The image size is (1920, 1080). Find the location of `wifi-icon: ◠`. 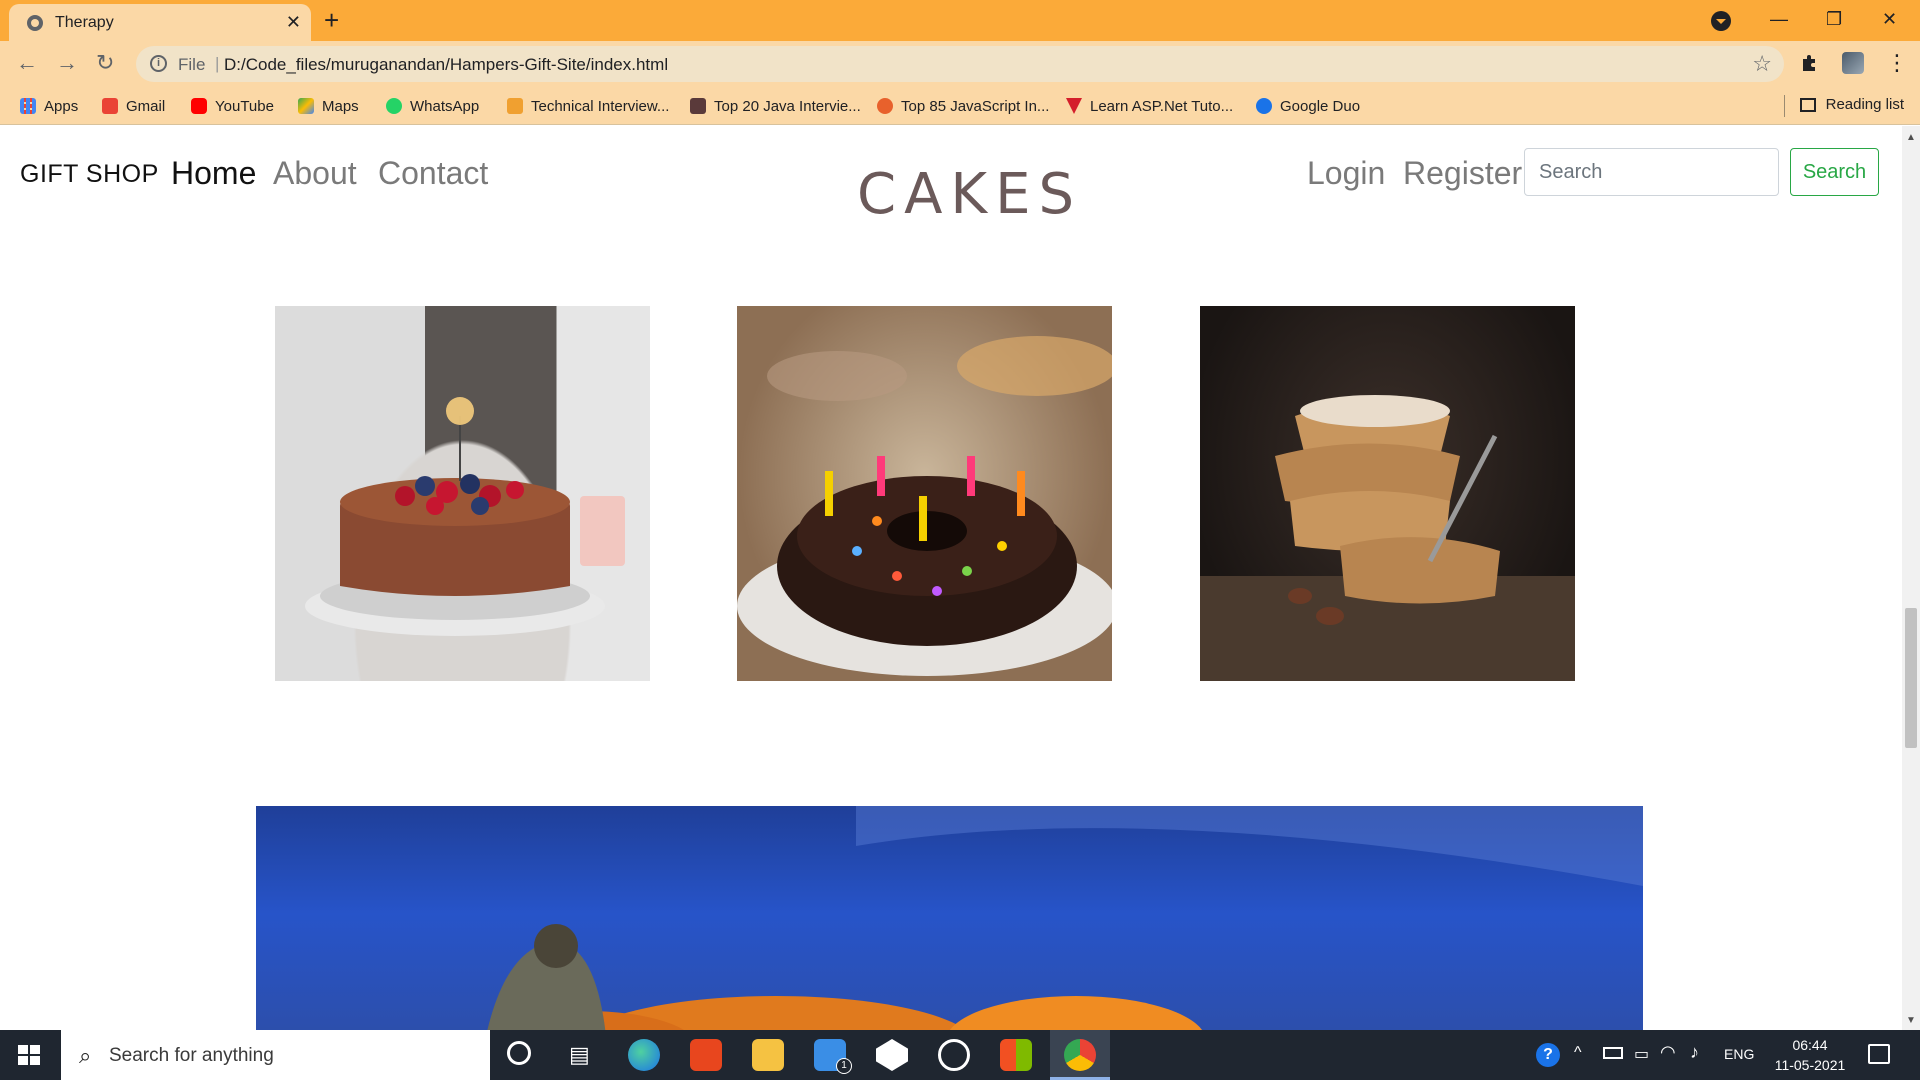

wifi-icon: ◠ is located at coordinates (1668, 1052).